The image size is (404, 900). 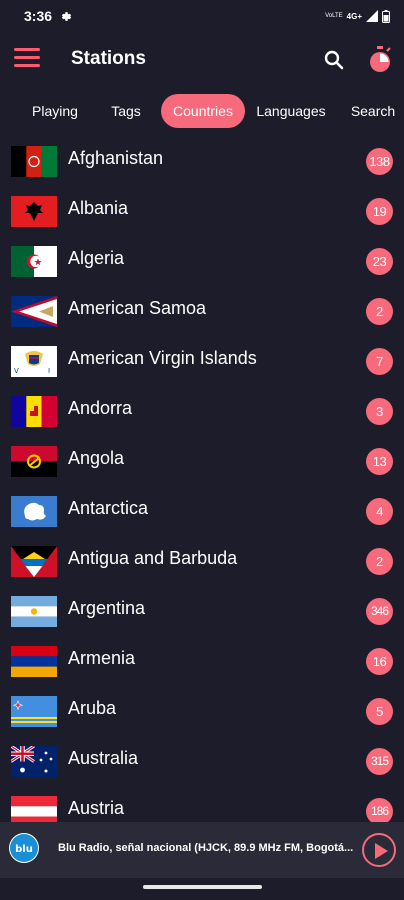 What do you see at coordinates (34, 261) in the screenshot?
I see `algeria-flag-icon` at bounding box center [34, 261].